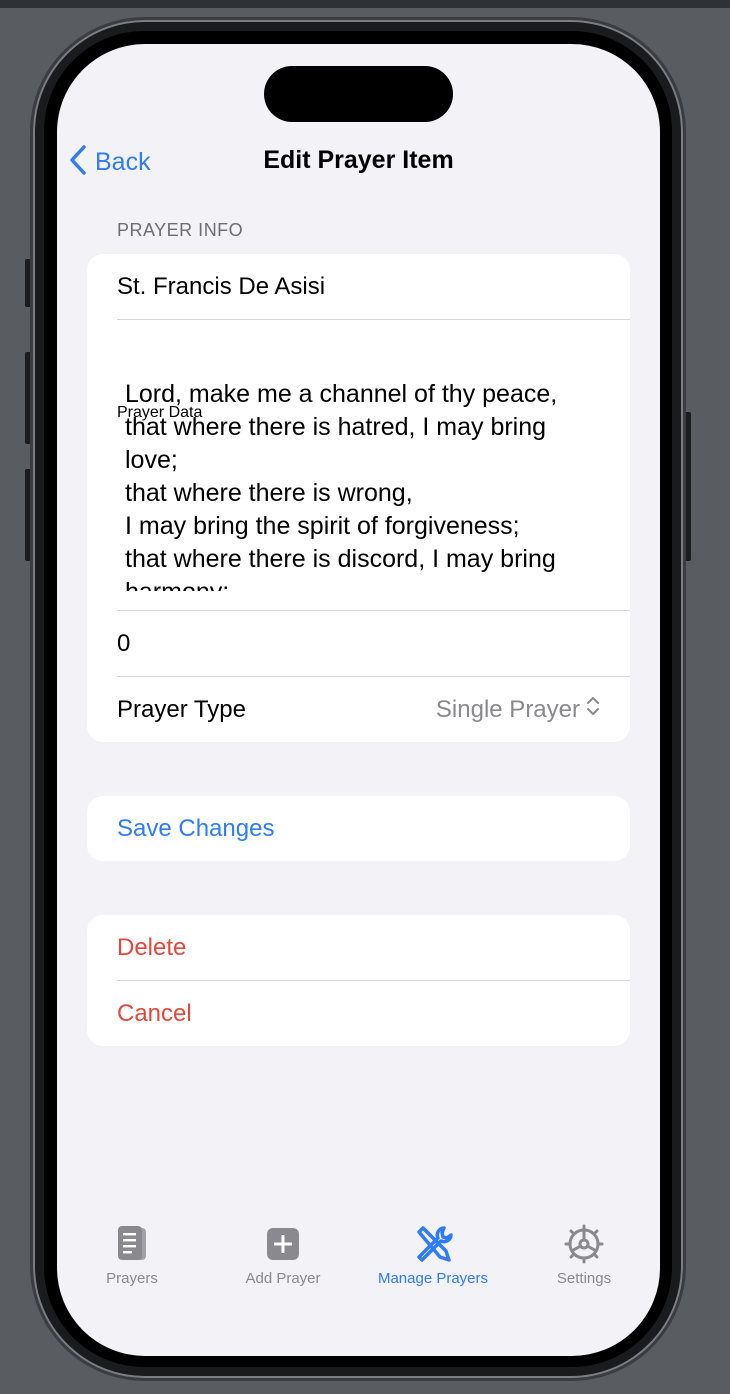 This screenshot has width=730, height=1394. I want to click on prayer-type-label: Prayer Type, so click(181, 709).